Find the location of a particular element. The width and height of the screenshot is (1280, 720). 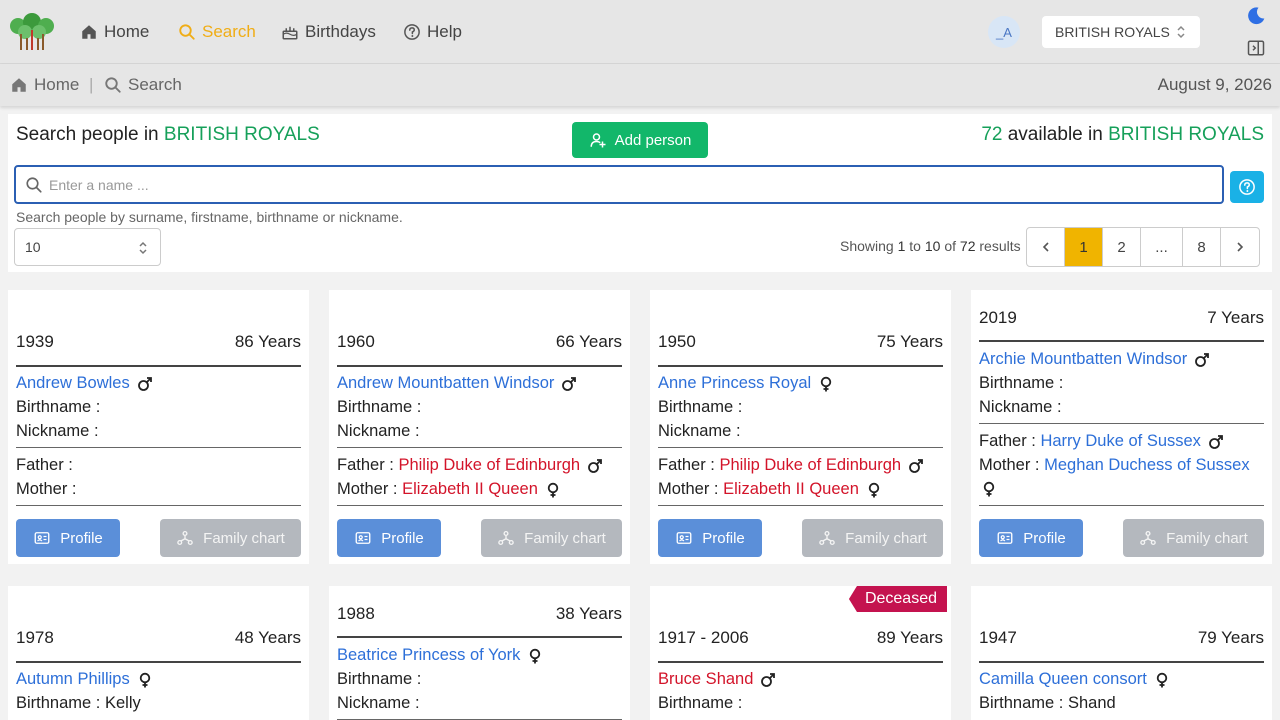

mother-gender-line is located at coordinates (988, 489).